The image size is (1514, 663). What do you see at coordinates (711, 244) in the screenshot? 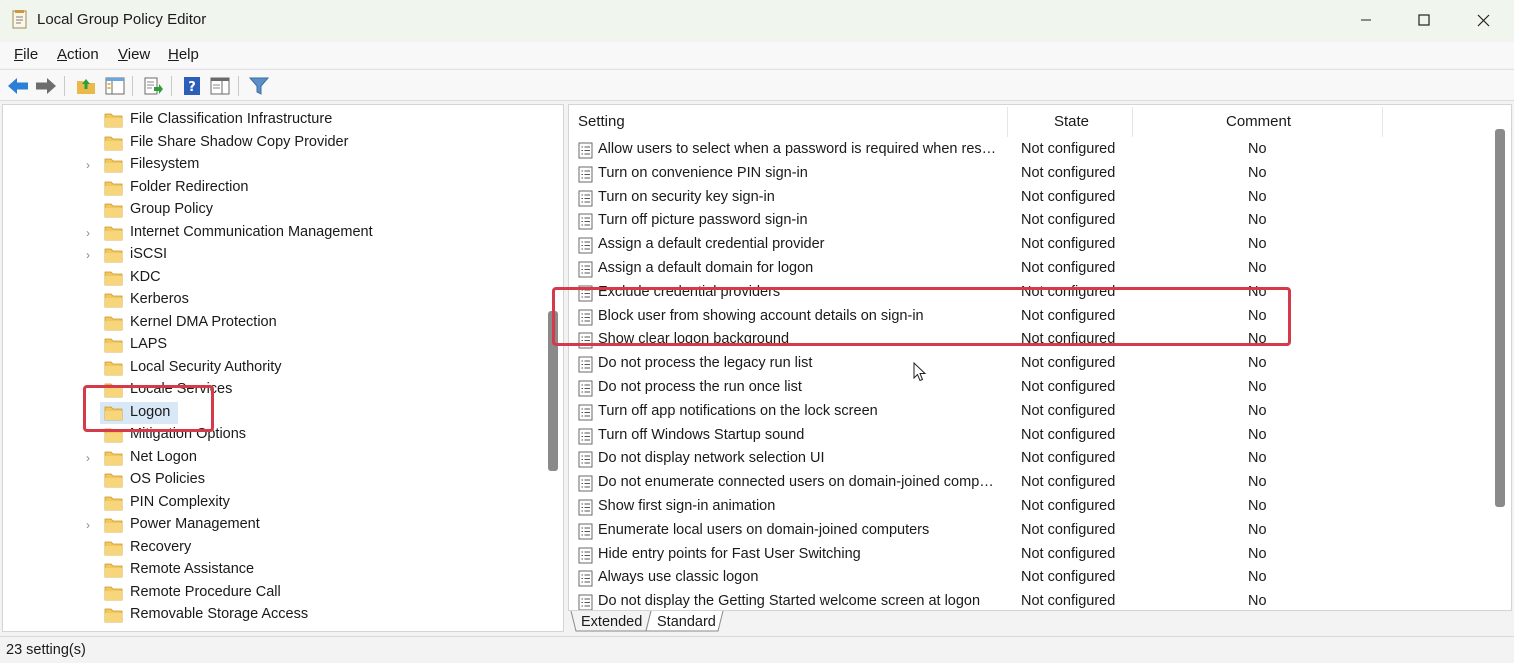
I see `setting-name: Assign a default credential provider` at bounding box center [711, 244].